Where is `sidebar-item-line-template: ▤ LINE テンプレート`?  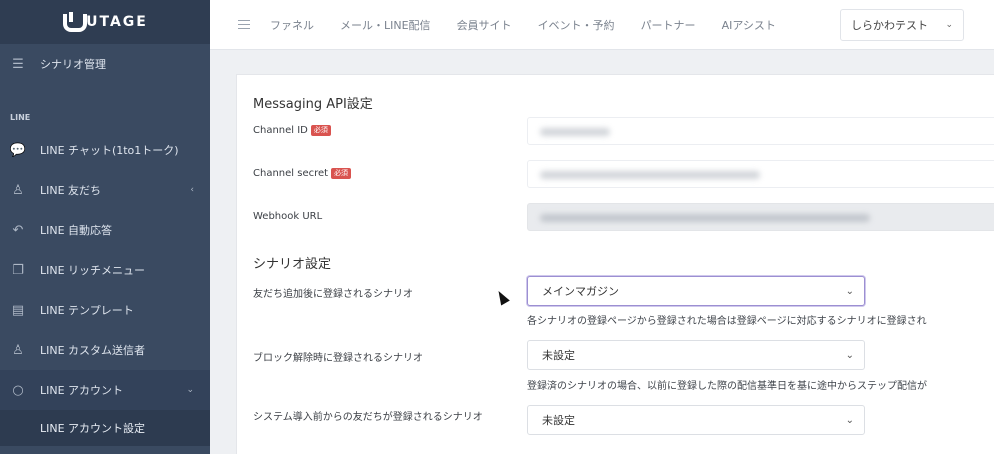 sidebar-item-line-template: ▤ LINE テンプレート is located at coordinates (105, 310).